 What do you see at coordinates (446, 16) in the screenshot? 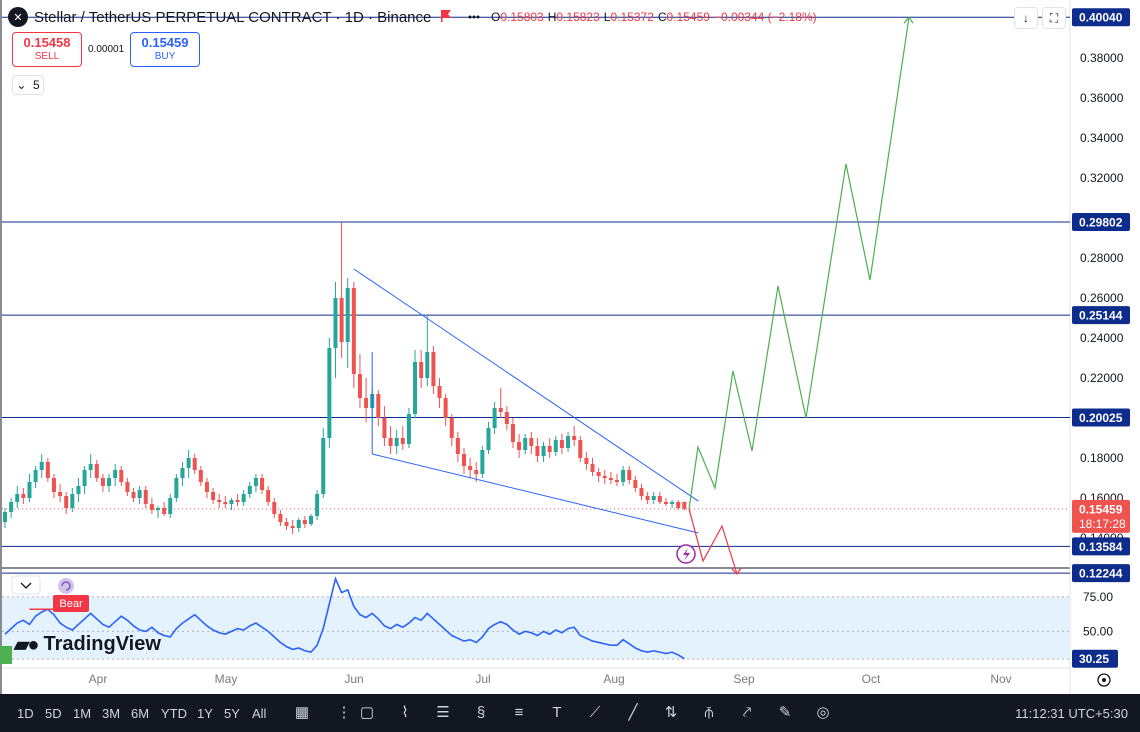
I see `flag-icon` at bounding box center [446, 16].